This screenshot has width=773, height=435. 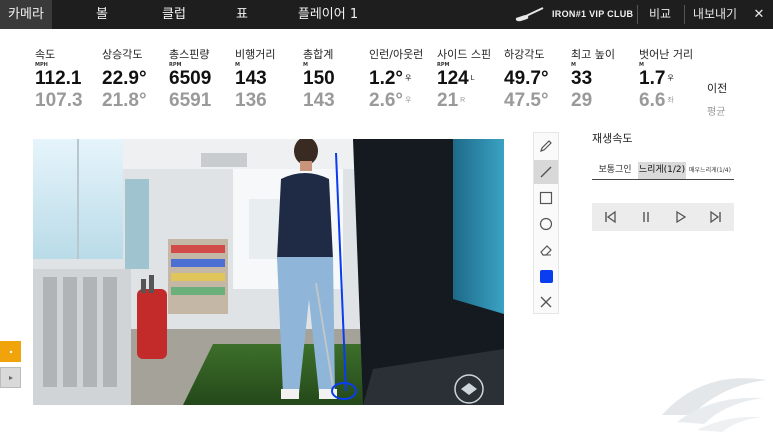 I want to click on playback-speed-selector: 보통그인 느리게(1/2) 매우느리게(1/4), so click(x=663, y=171).